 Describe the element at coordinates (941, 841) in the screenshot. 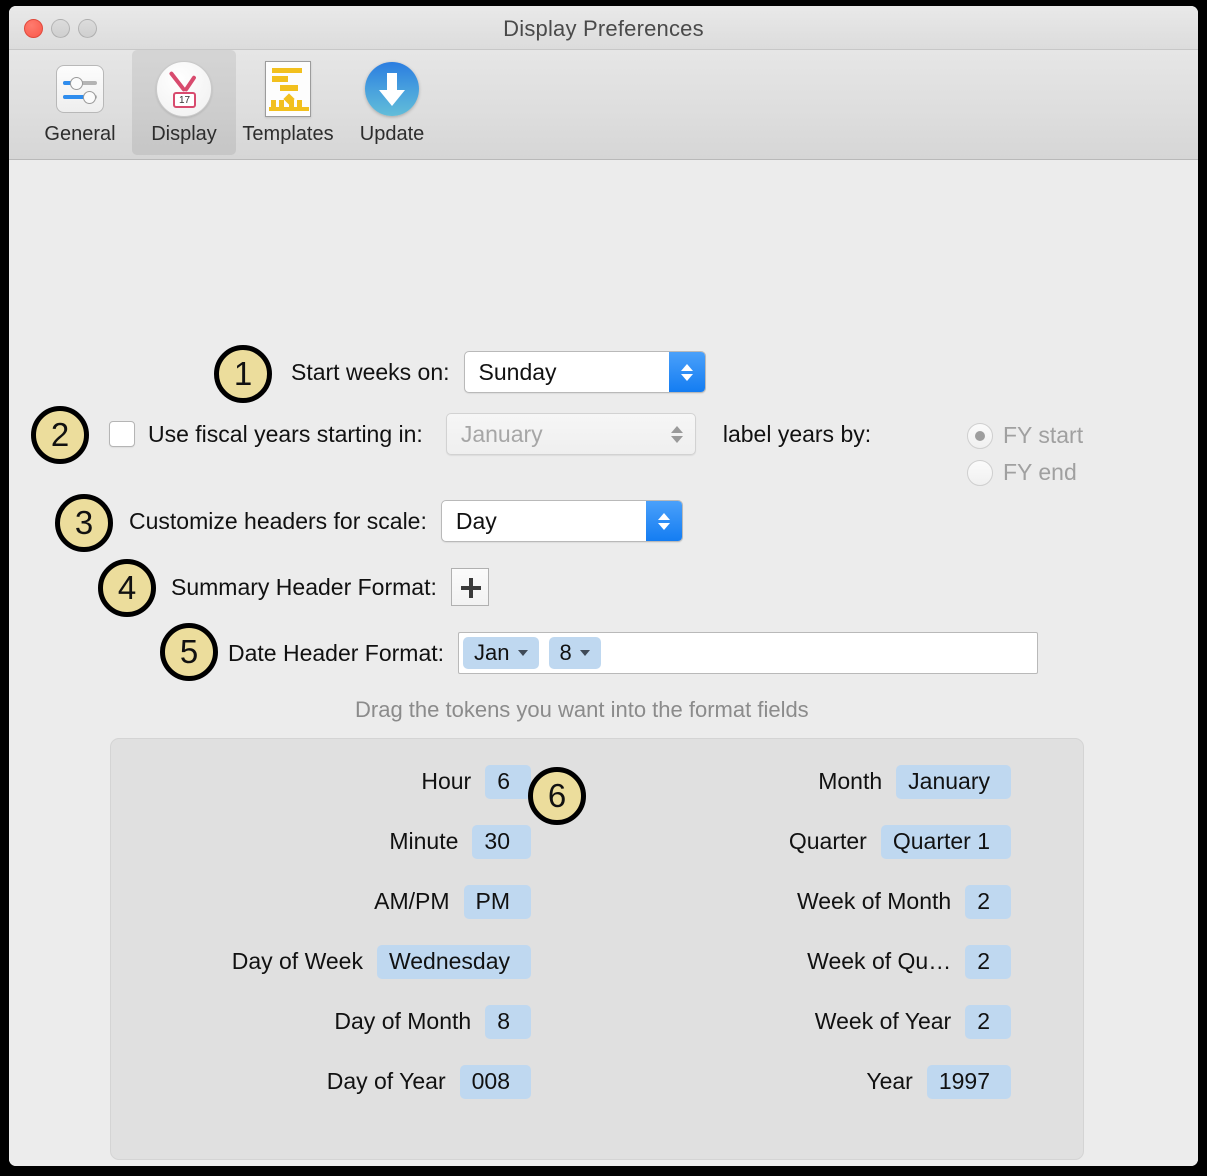

I see `token-quarter-value: Quarter 1` at that location.